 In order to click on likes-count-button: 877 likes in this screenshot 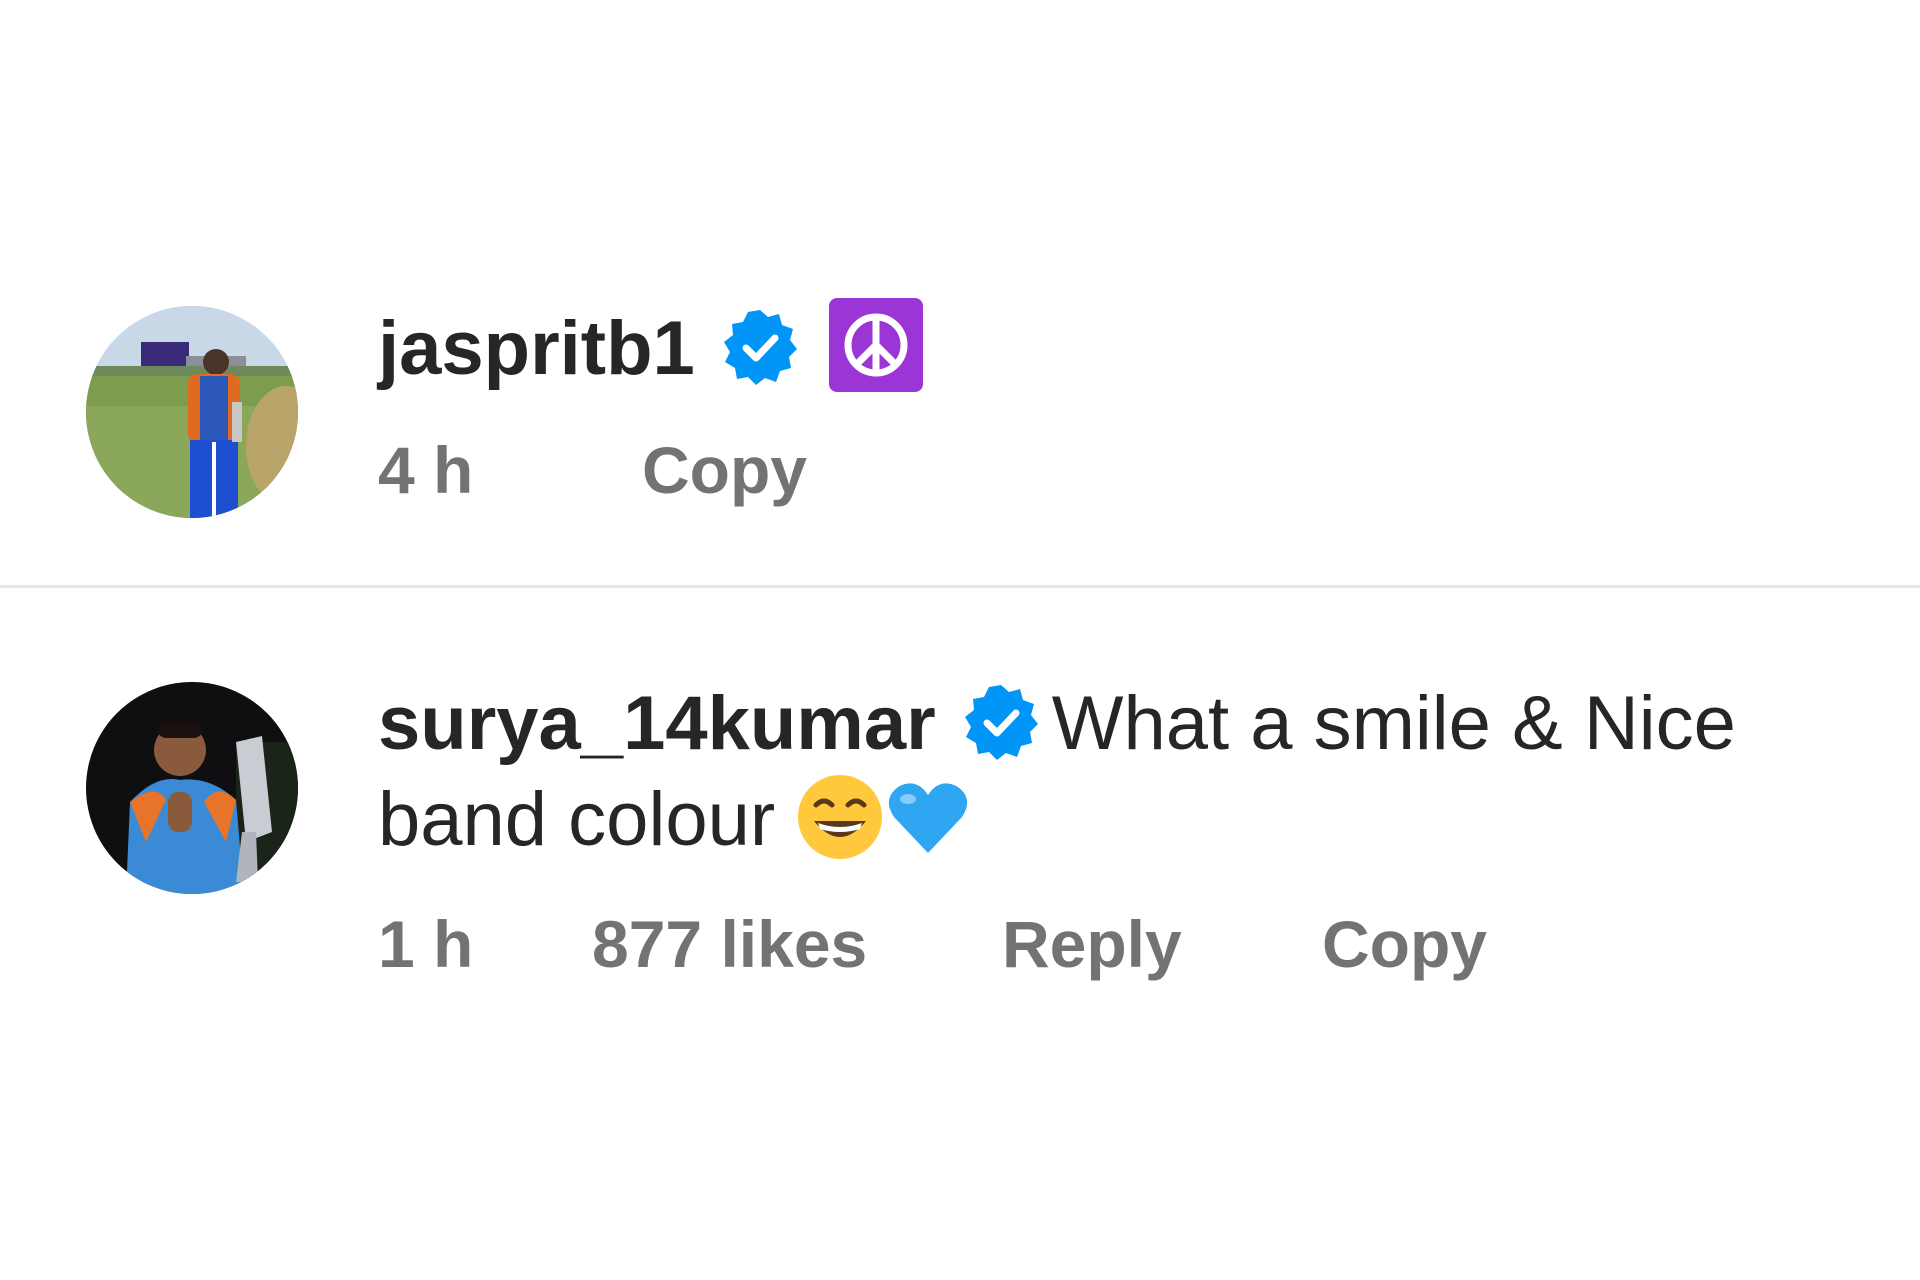, I will do `click(729, 944)`.